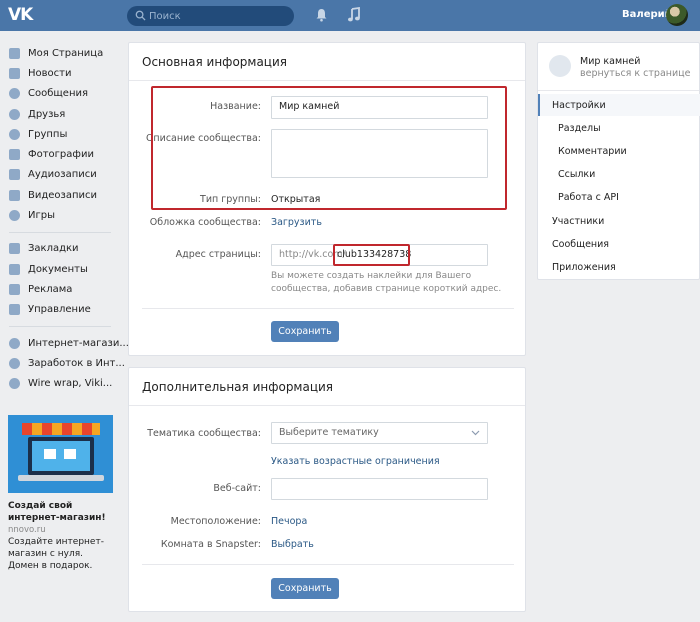  I want to click on nav-label: Закладки, so click(53, 249).